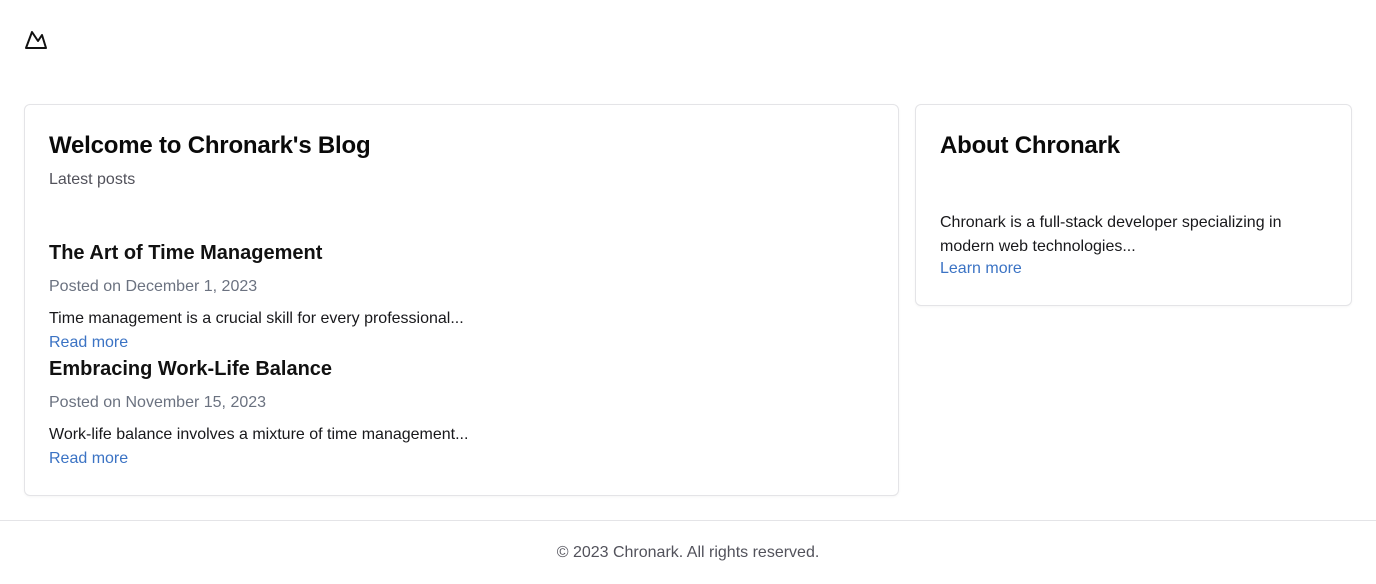  Describe the element at coordinates (36, 40) in the screenshot. I see `mountain-logo-icon` at that location.